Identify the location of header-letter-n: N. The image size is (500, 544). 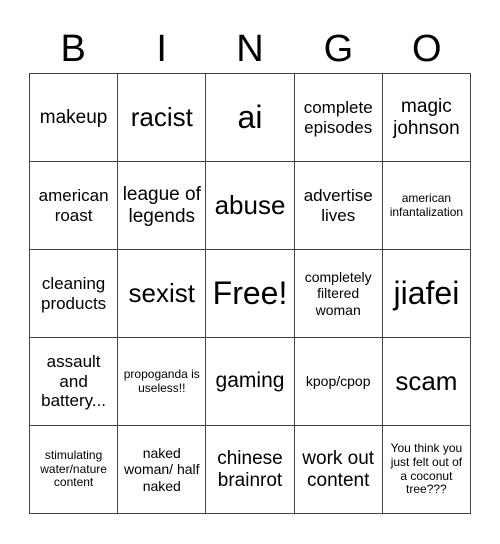
(250, 49).